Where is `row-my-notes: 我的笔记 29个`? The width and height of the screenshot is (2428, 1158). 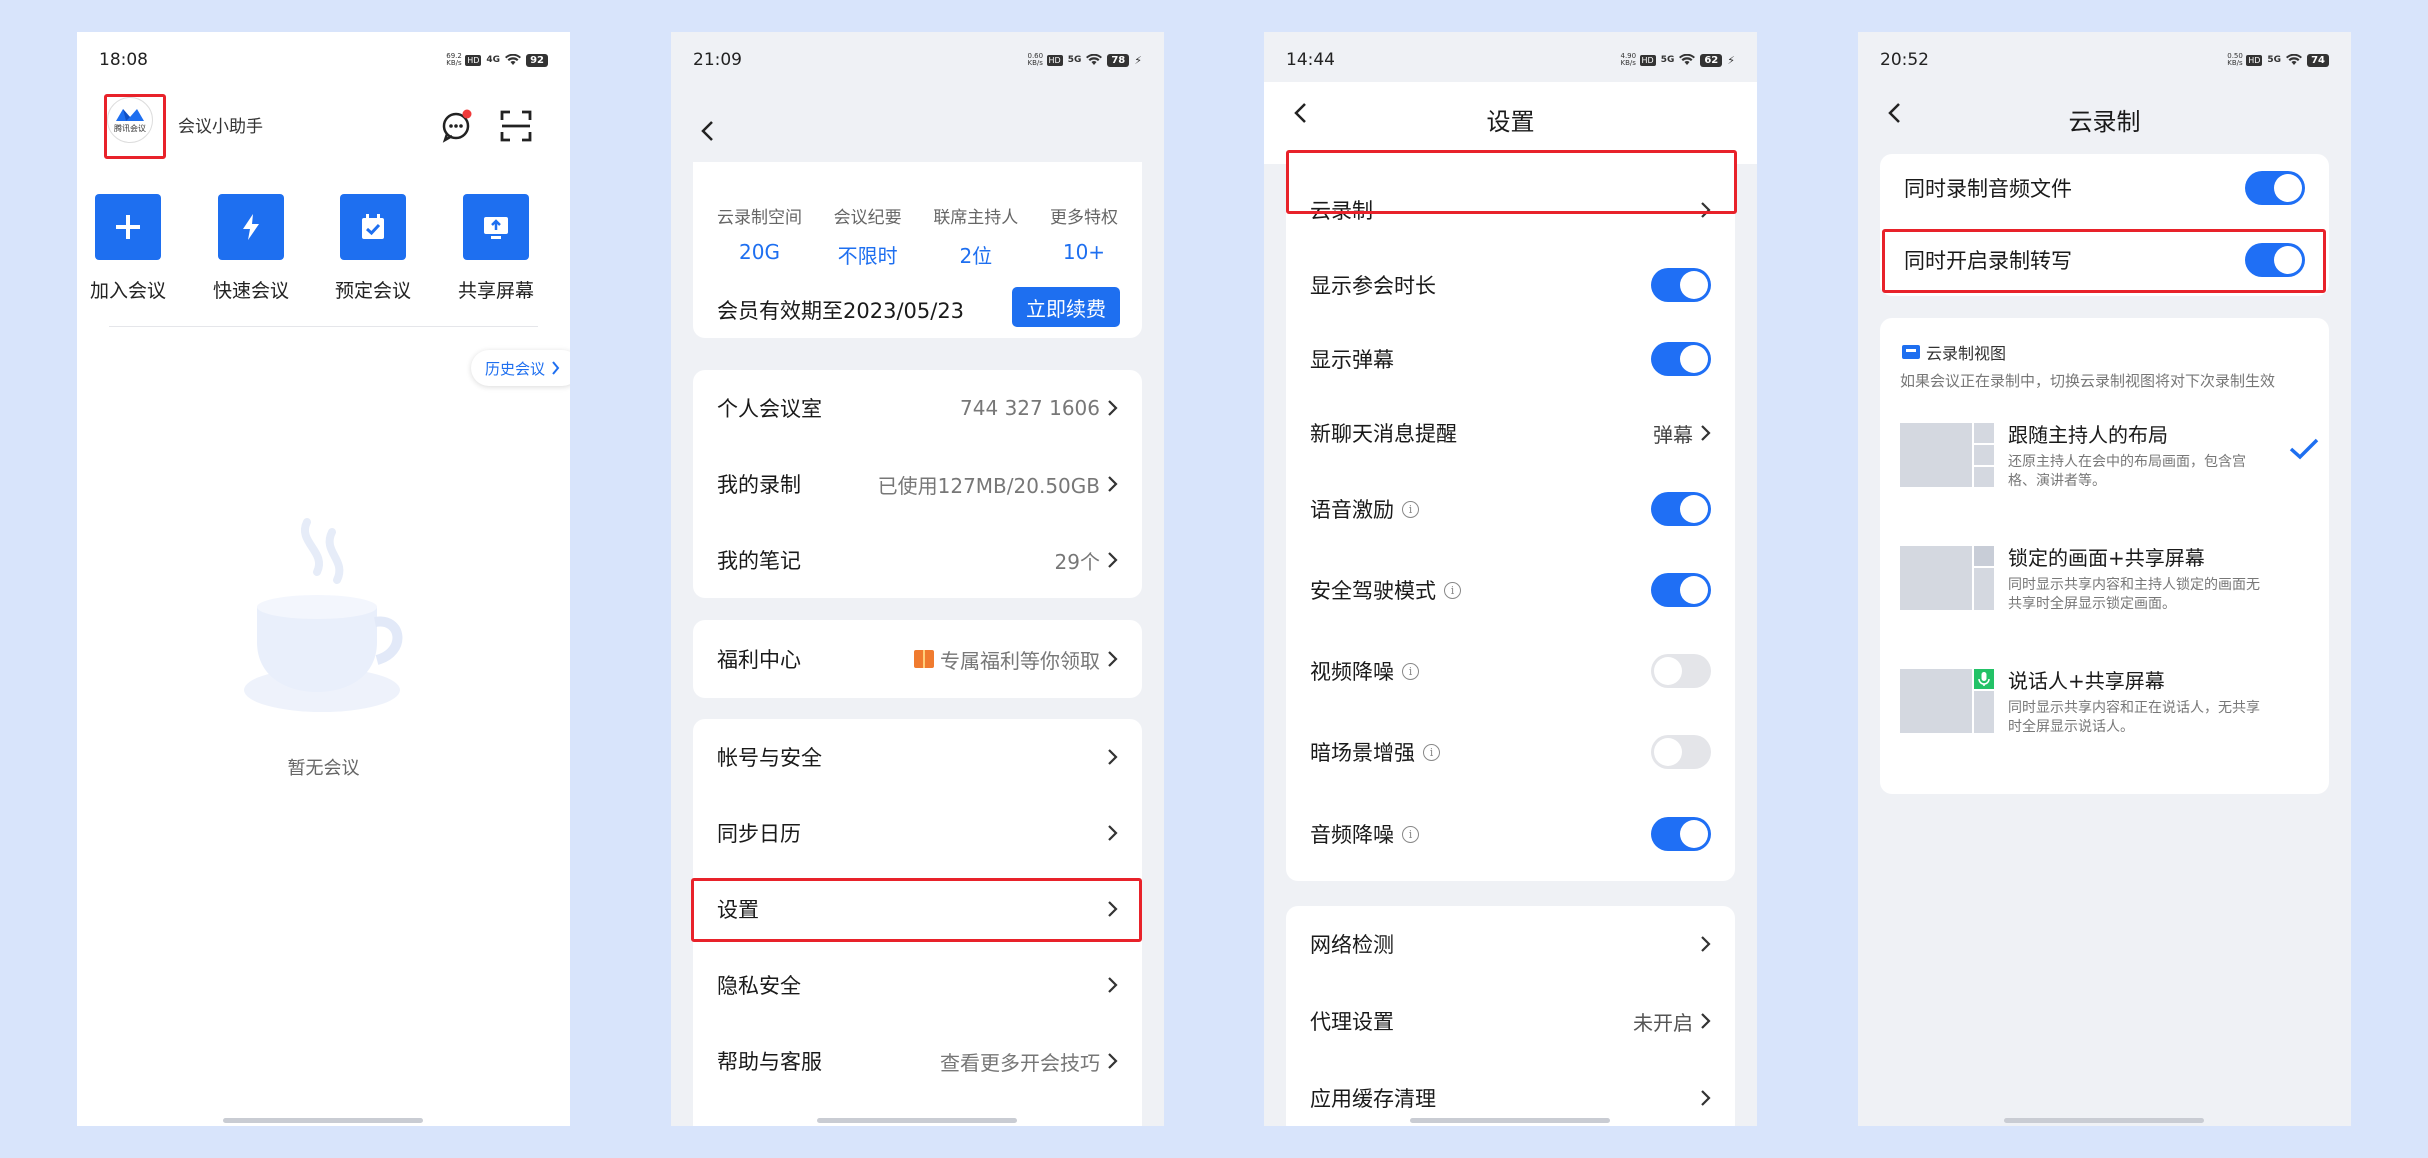 row-my-notes: 我的笔记 29个 is located at coordinates (917, 560).